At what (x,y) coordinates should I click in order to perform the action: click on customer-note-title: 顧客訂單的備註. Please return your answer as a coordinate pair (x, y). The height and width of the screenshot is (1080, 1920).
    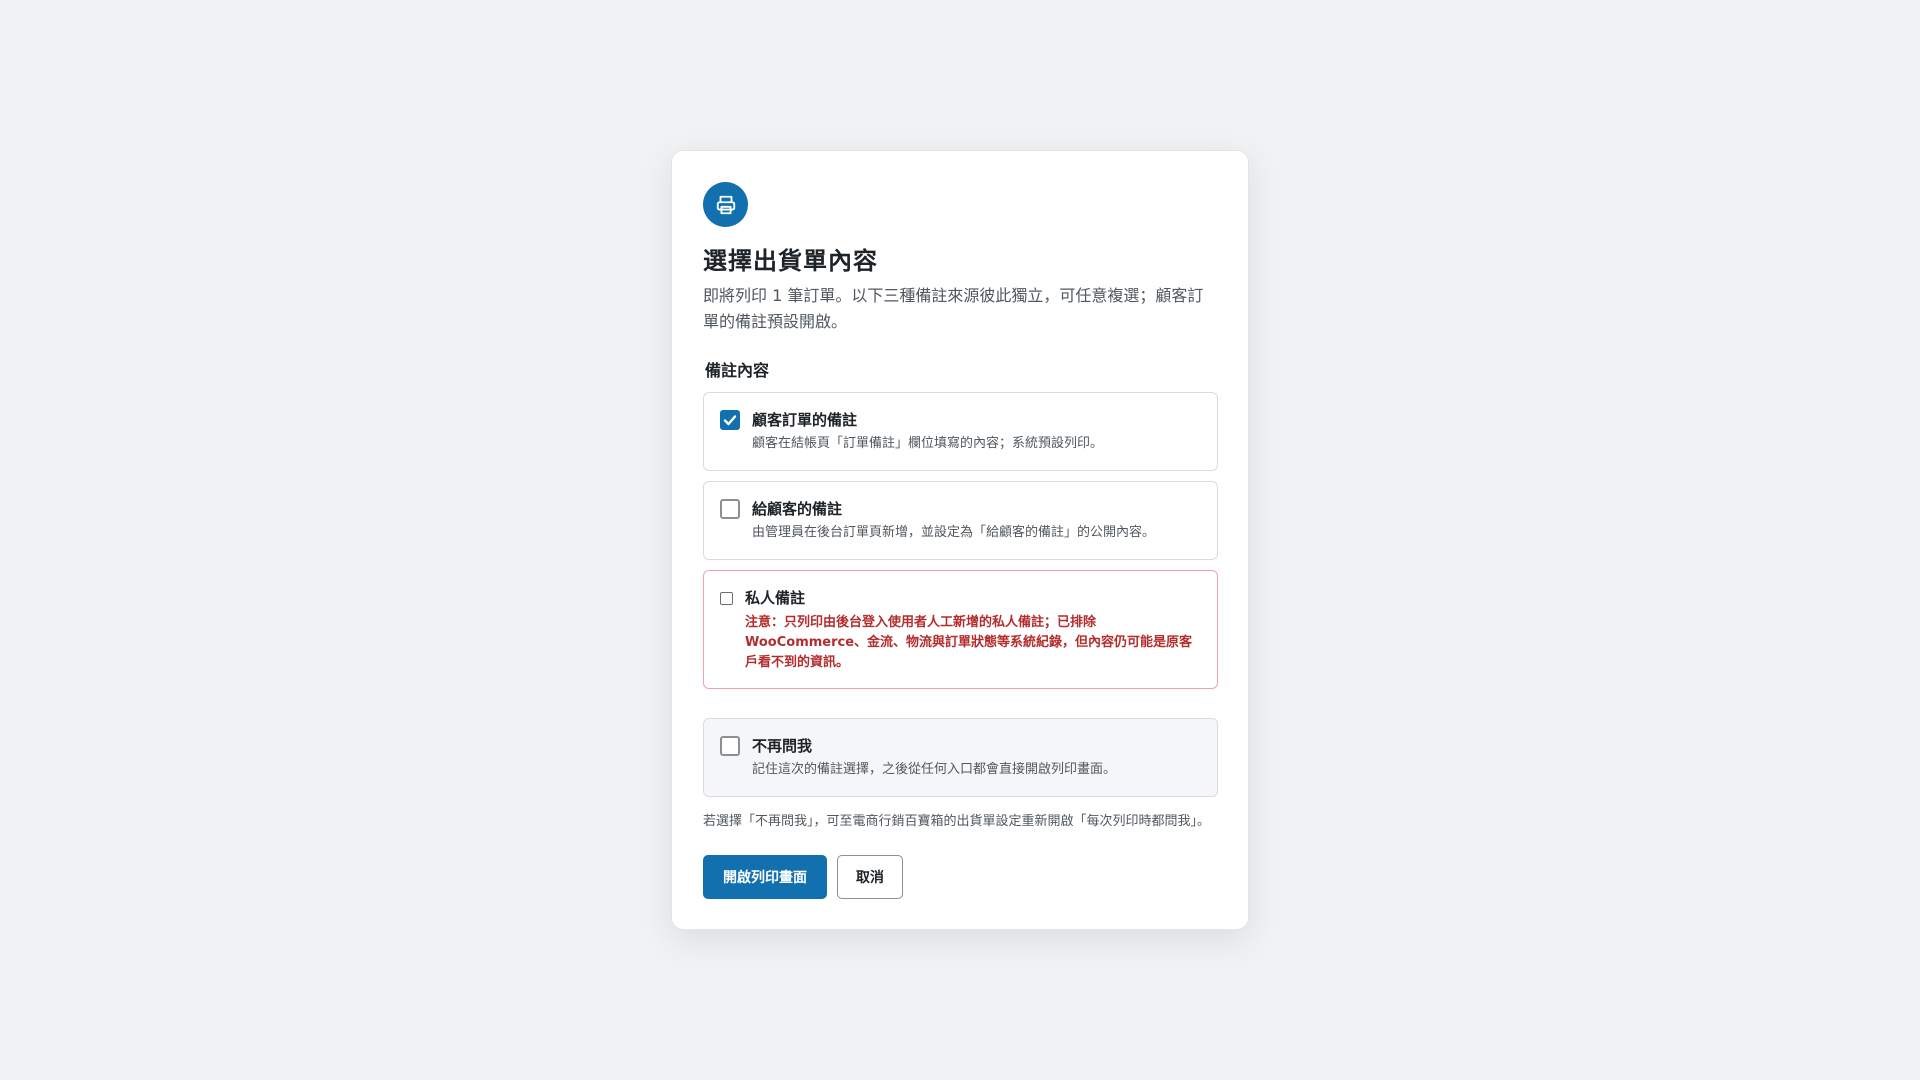
    Looking at the image, I should click on (805, 420).